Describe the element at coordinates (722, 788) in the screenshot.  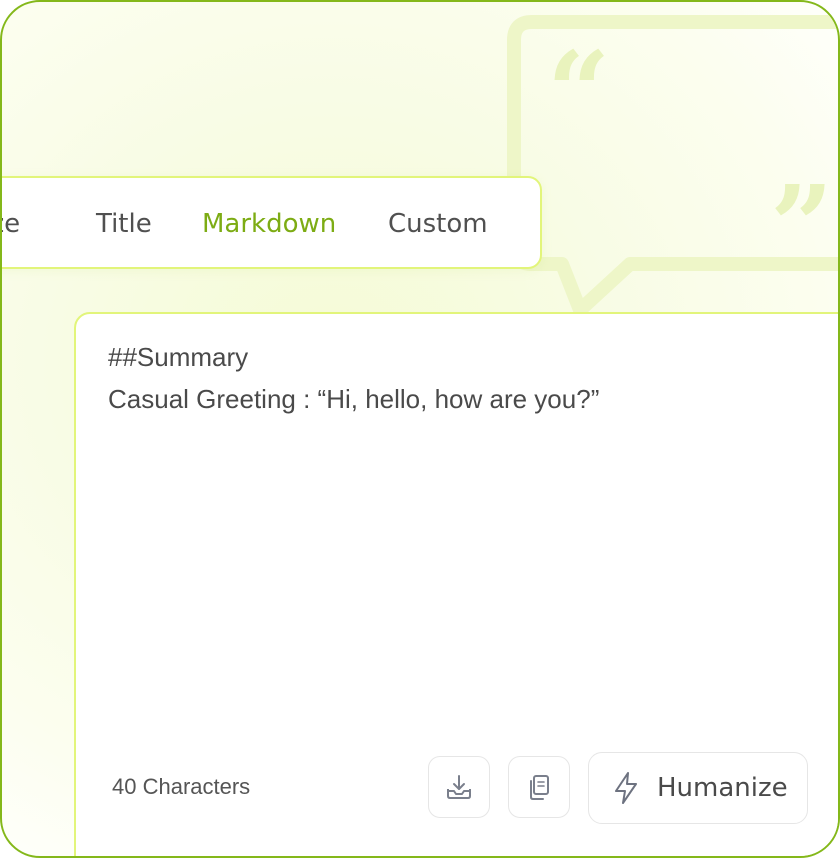
I see `humanize-label: Humanize` at that location.